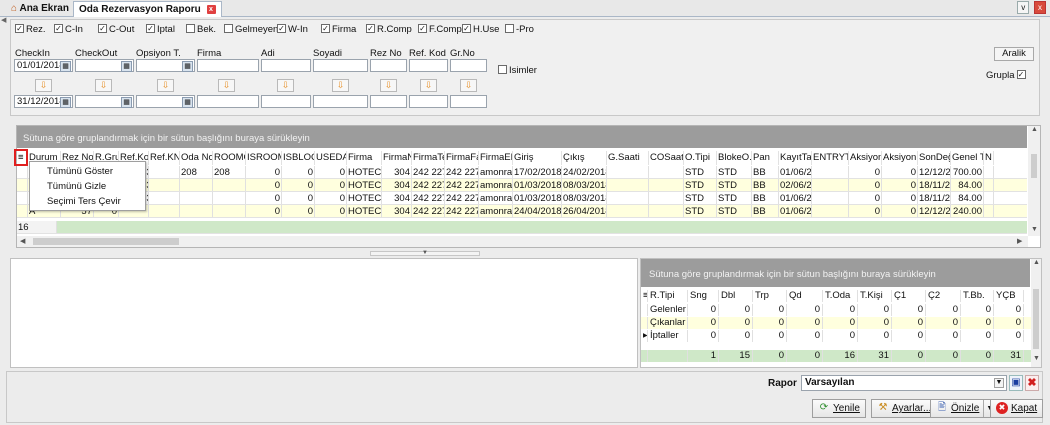 The image size is (1050, 425). Describe the element at coordinates (196, 158) in the screenshot. I see `column-header: Oda No` at that location.